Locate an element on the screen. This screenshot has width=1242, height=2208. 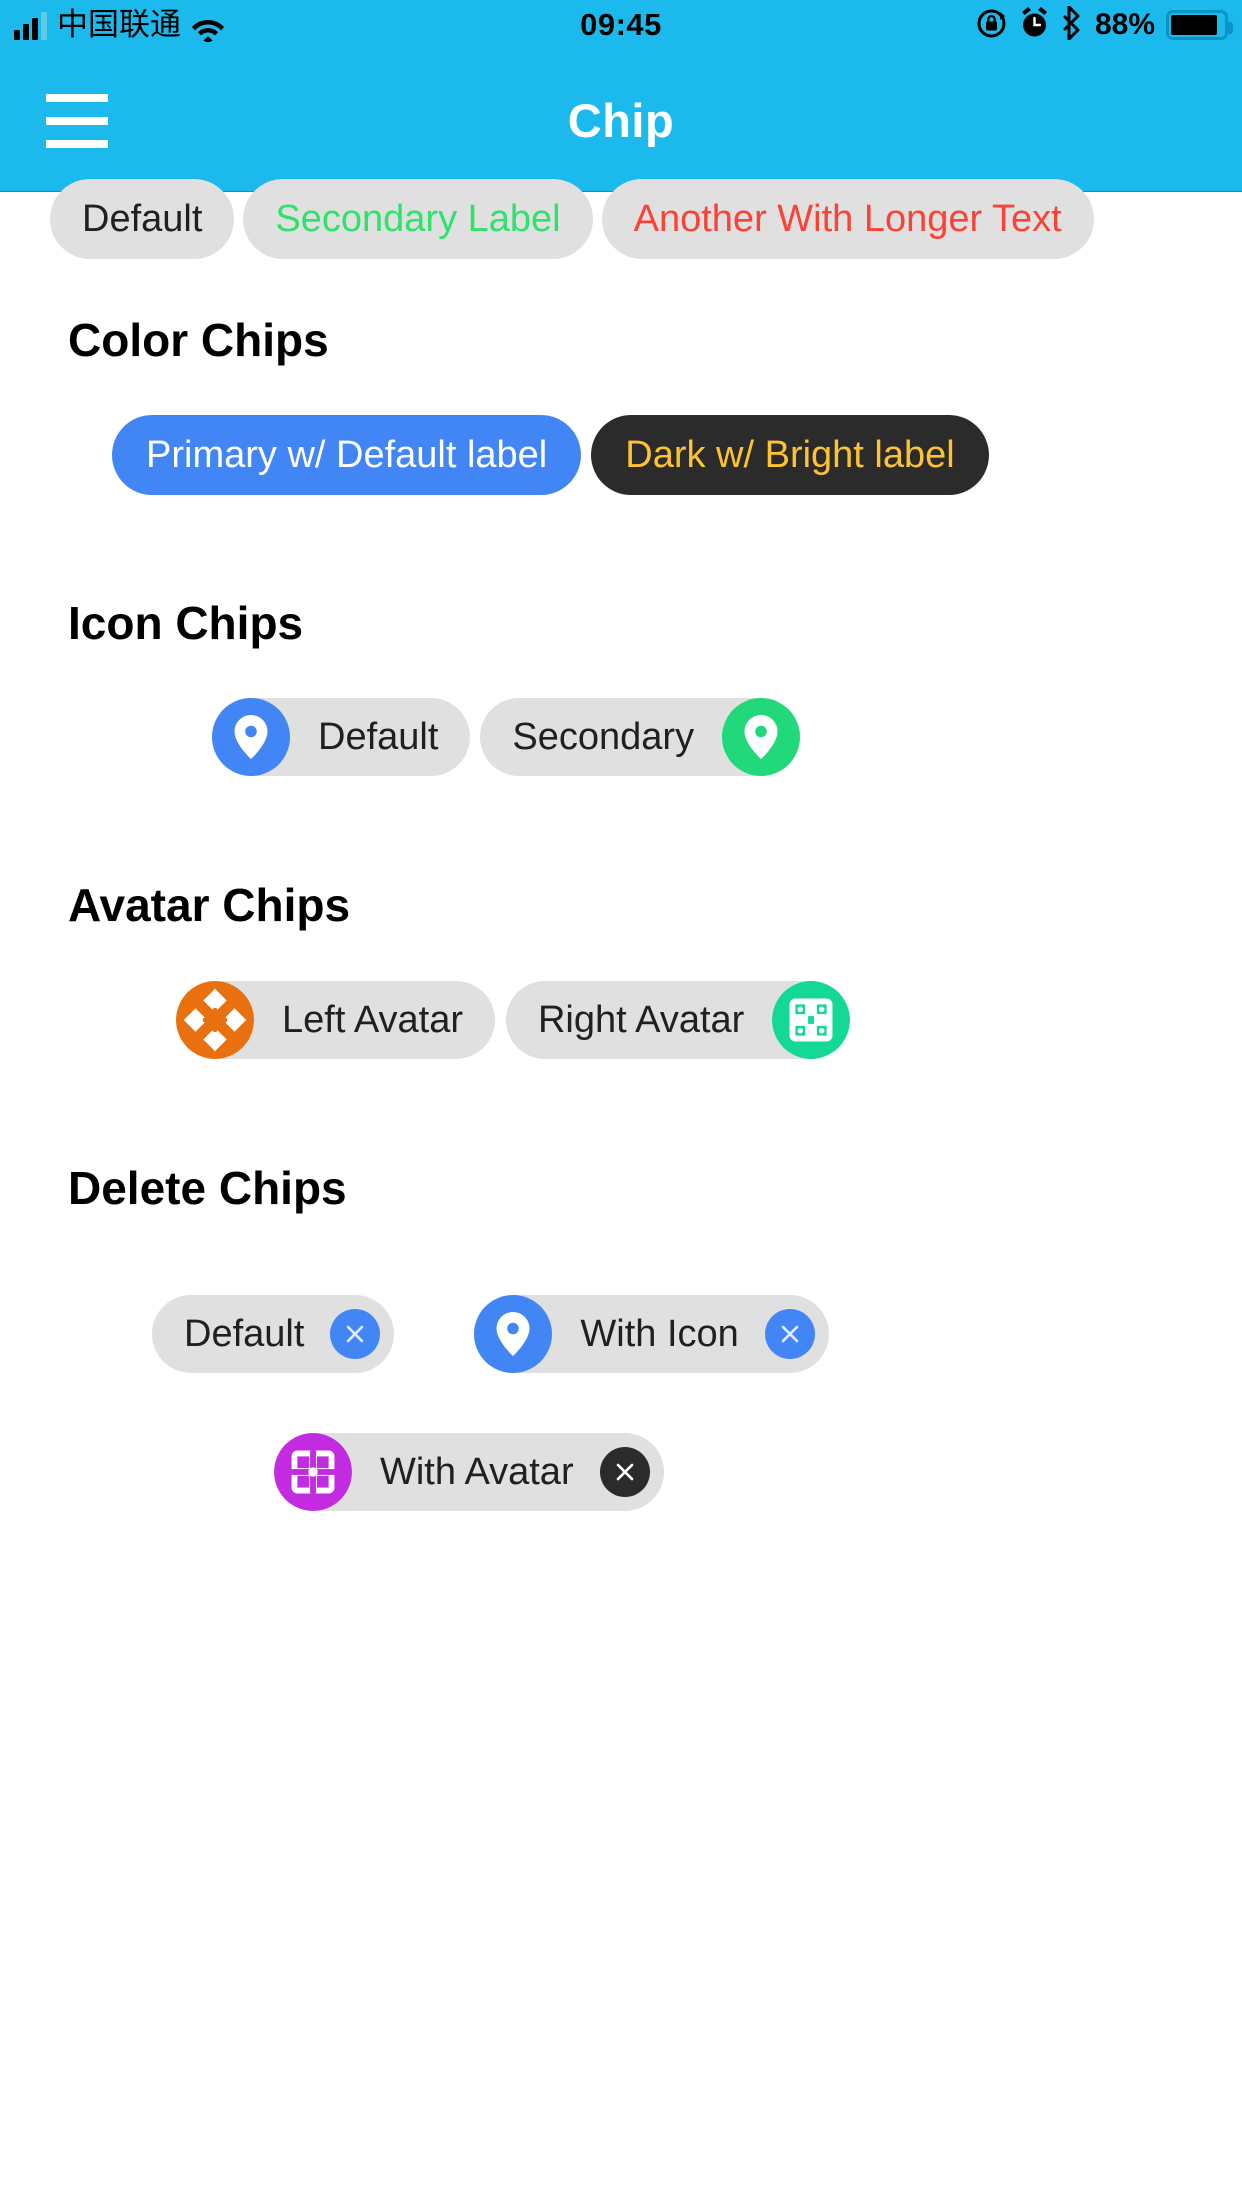
battery-percentage: 88% is located at coordinates (1124, 24).